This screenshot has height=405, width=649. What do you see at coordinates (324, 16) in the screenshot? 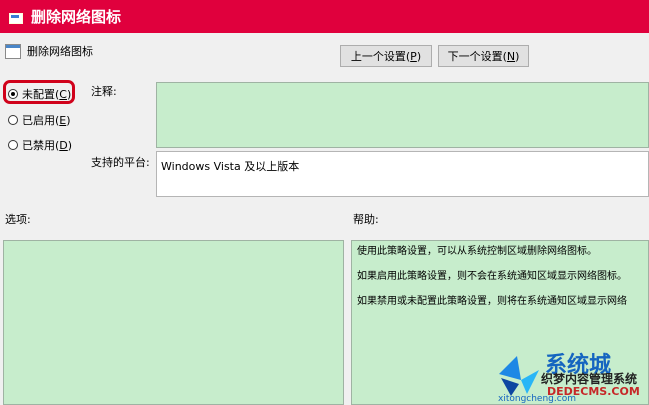
I see `title-bar: 删除网络图标` at bounding box center [324, 16].